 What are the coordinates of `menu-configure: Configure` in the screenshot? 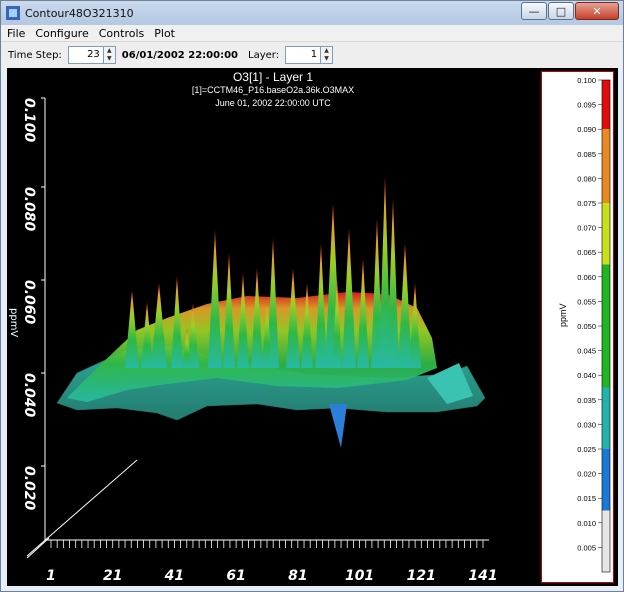 It's located at (61, 33).